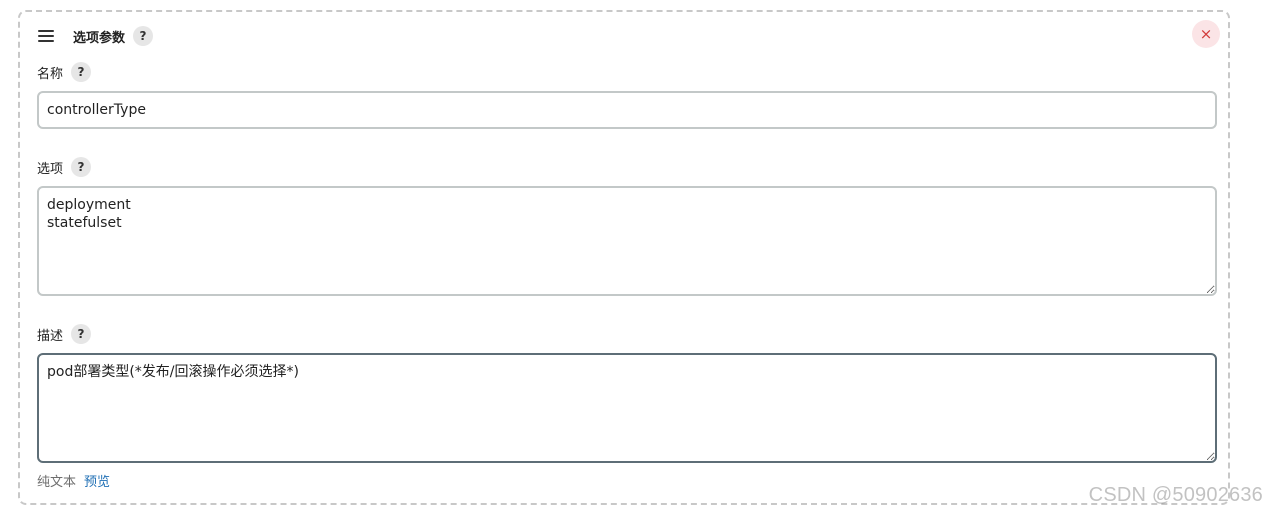 This screenshot has width=1267, height=519. I want to click on name-input, so click(627, 110).